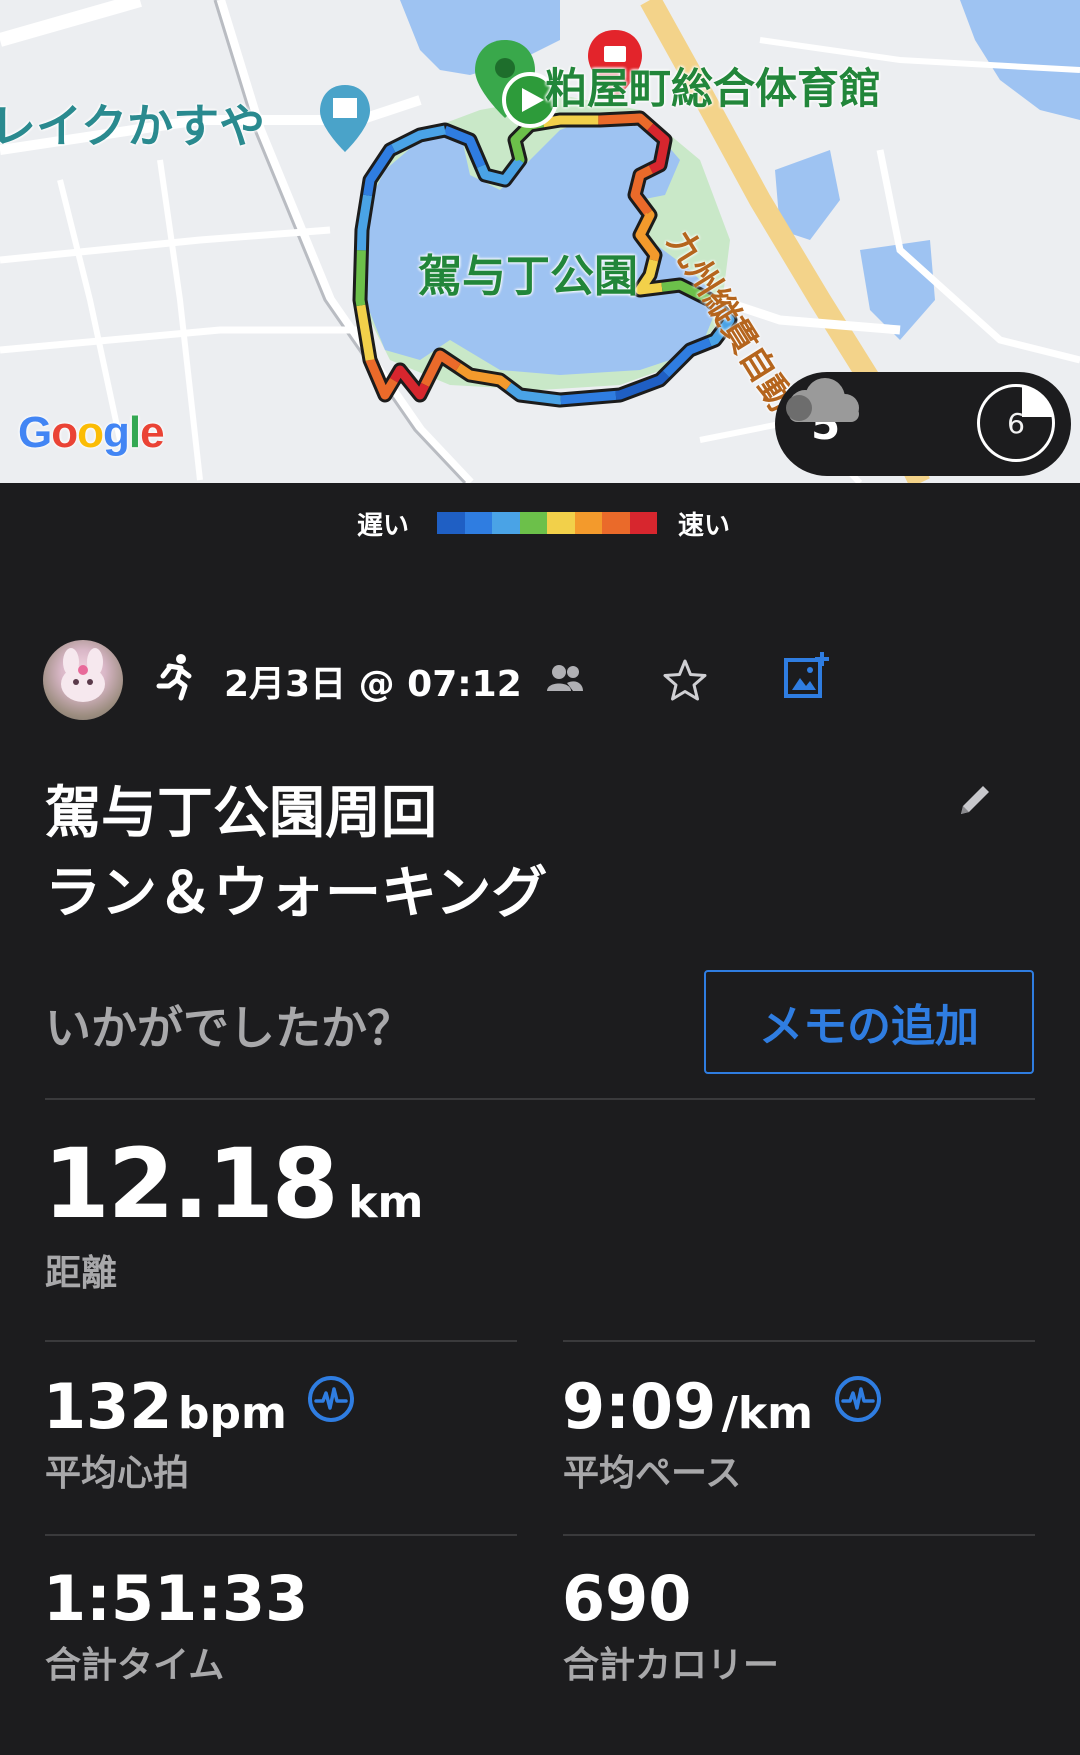  Describe the element at coordinates (639, 1406) in the screenshot. I see `pace-value: 9:09` at that location.